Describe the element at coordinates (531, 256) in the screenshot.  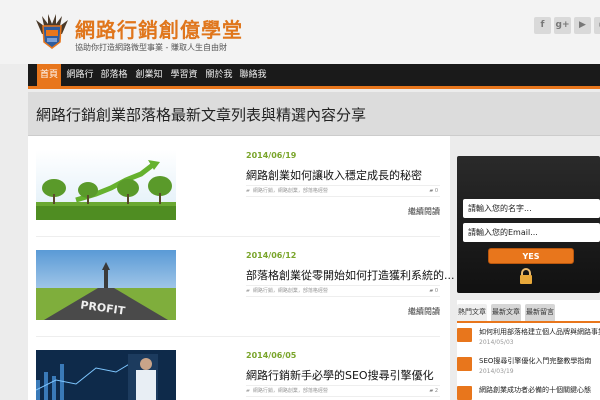
I see `subscribe-button: YES` at that location.